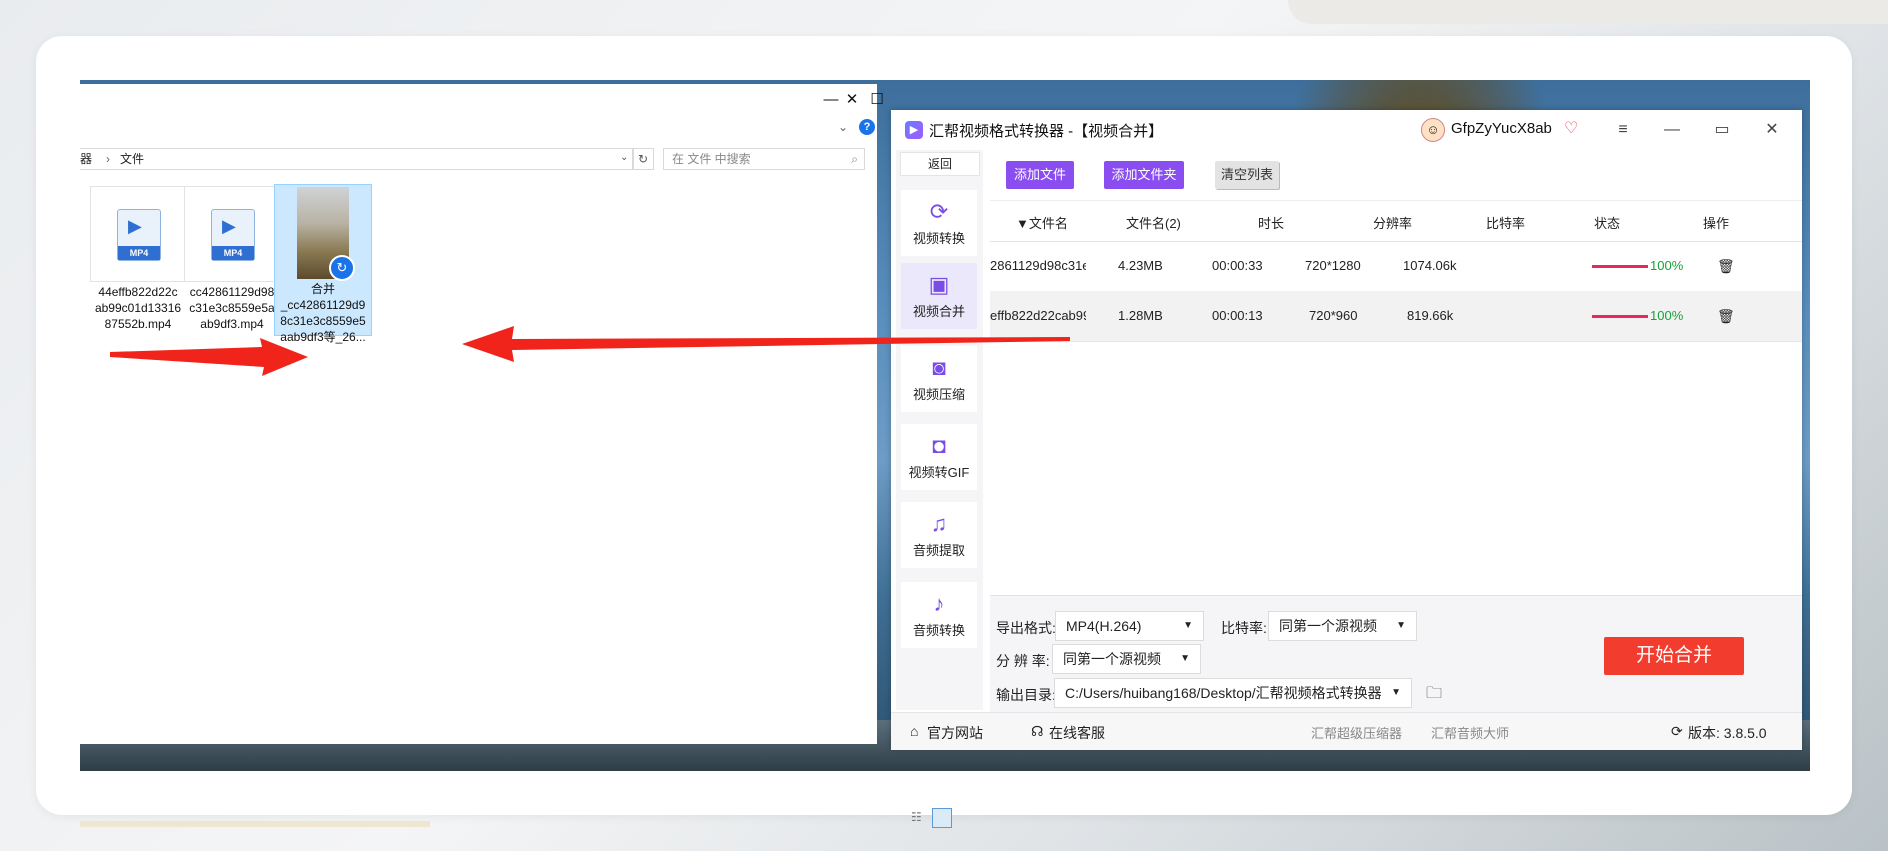  What do you see at coordinates (643, 159) in the screenshot?
I see `refresh-icon: ↻` at bounding box center [643, 159].